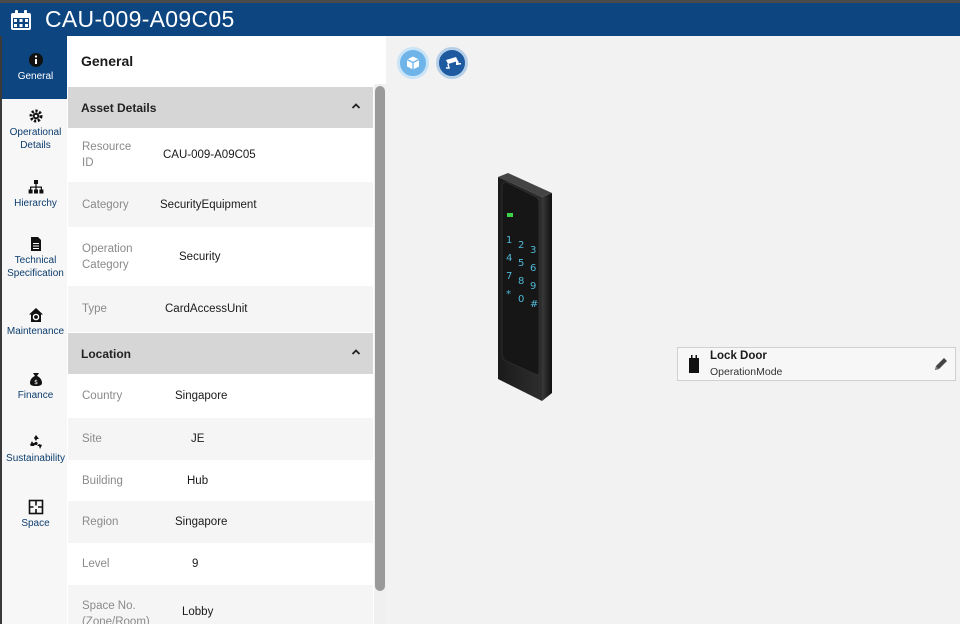 The width and height of the screenshot is (960, 624). I want to click on detail-row: Building Hub, so click(220, 480).